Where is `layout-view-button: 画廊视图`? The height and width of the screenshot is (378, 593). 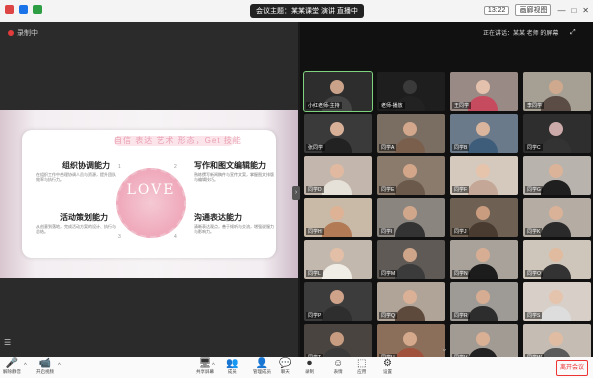
layout-view-button: 画廊视图 is located at coordinates (533, 10).